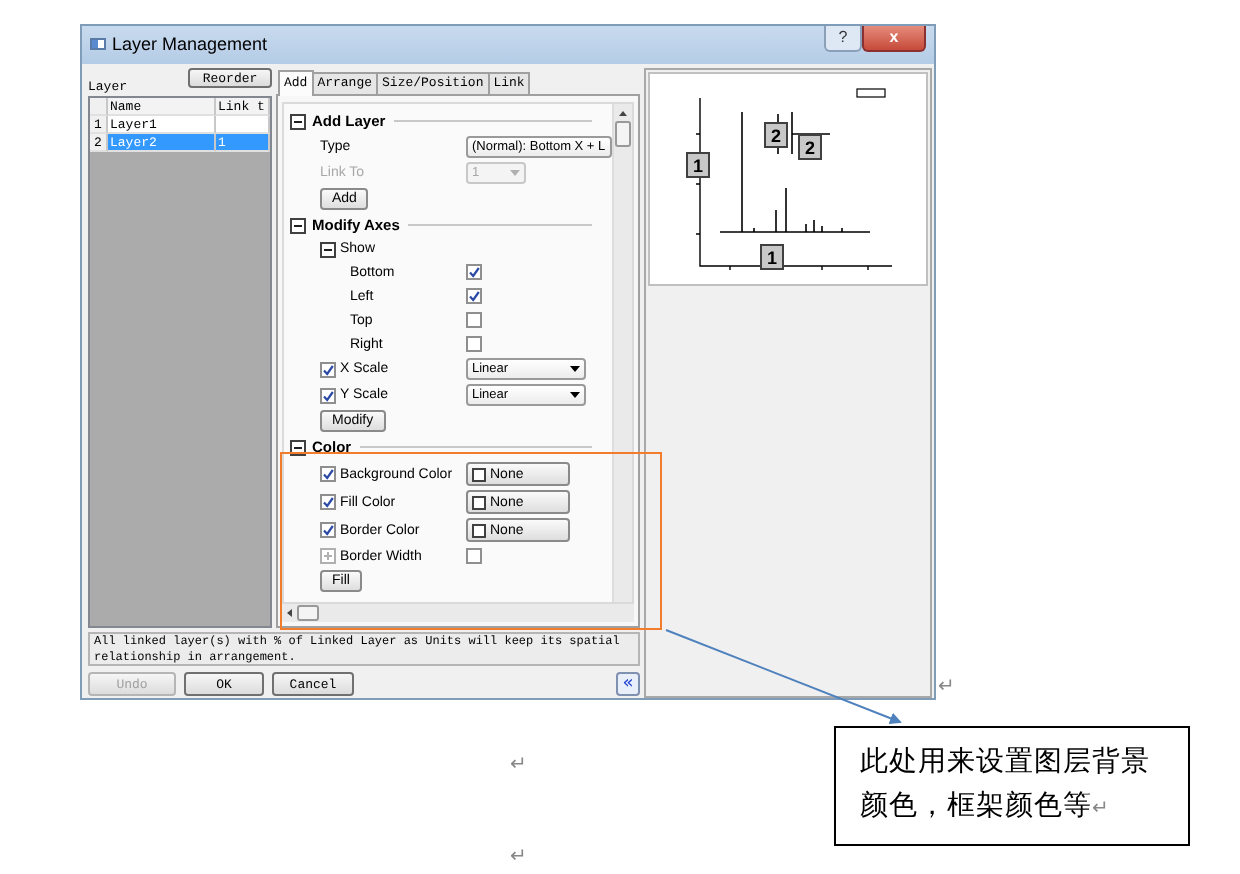  I want to click on horizontal-scrollbar, so click(458, 613).